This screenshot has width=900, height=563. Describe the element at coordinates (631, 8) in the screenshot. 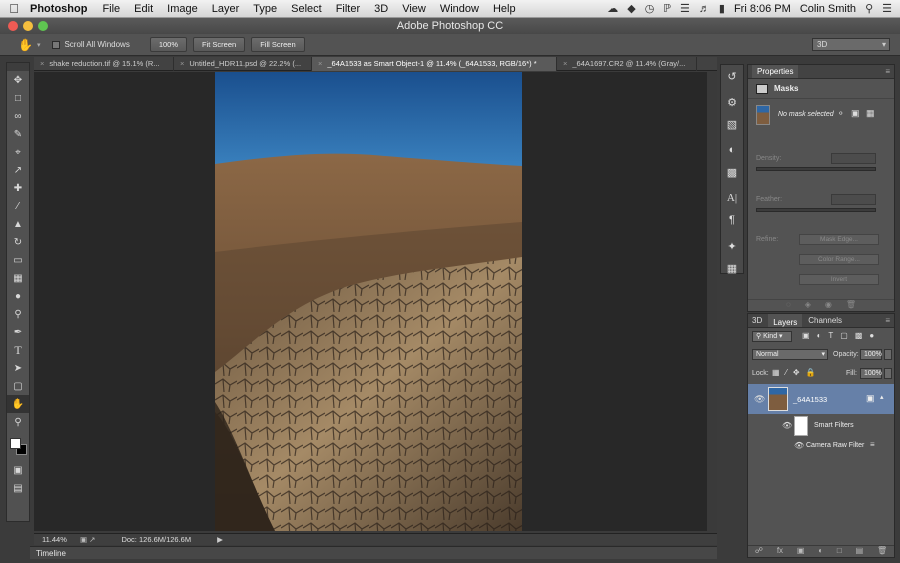

I see `dropbox-icon: ◆` at that location.